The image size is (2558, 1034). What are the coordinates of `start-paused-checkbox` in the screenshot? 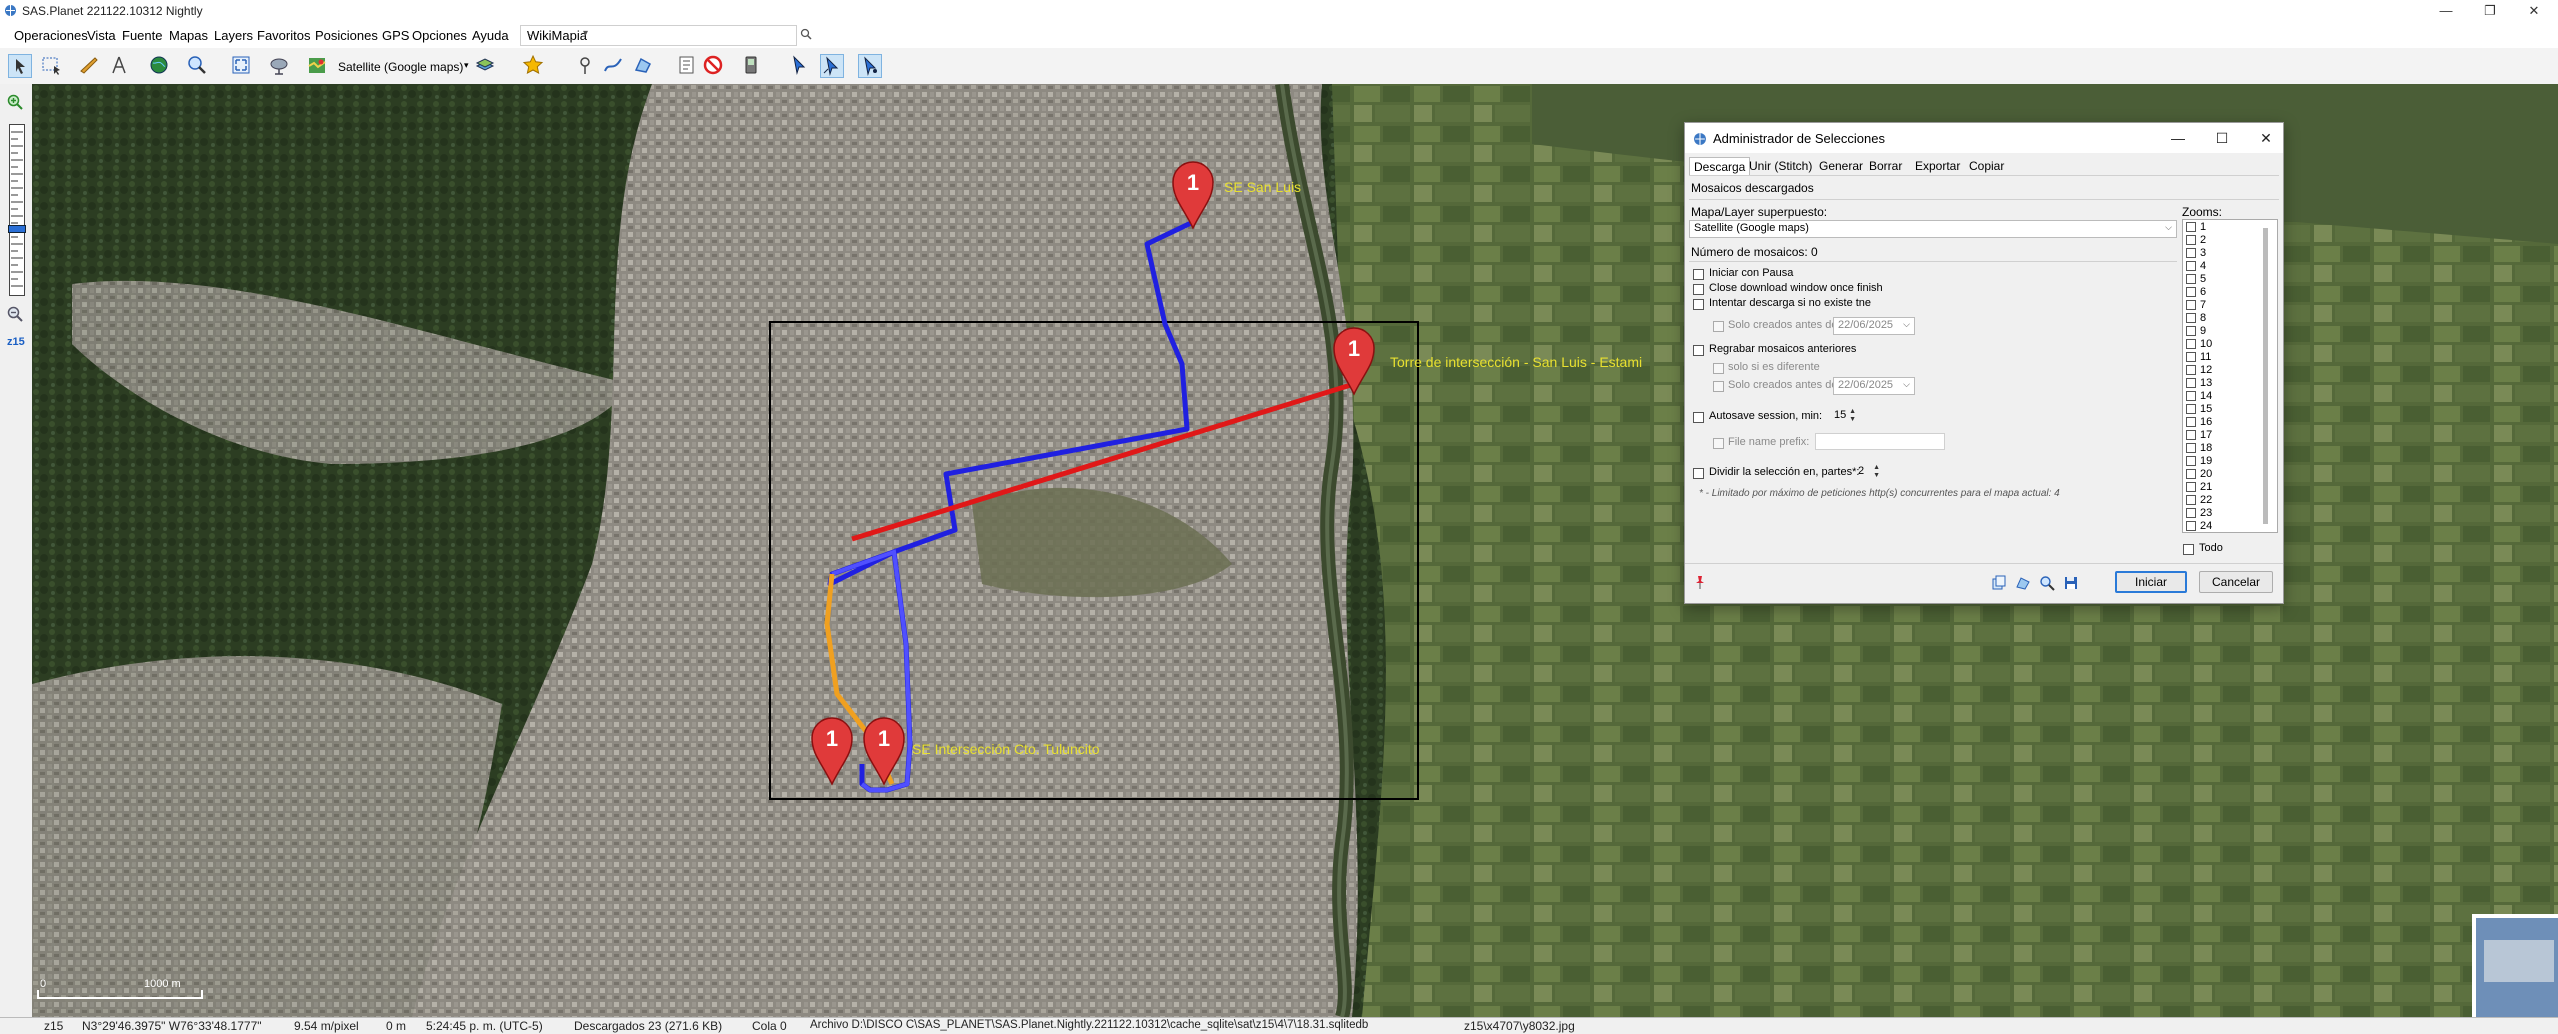 It's located at (1698, 274).